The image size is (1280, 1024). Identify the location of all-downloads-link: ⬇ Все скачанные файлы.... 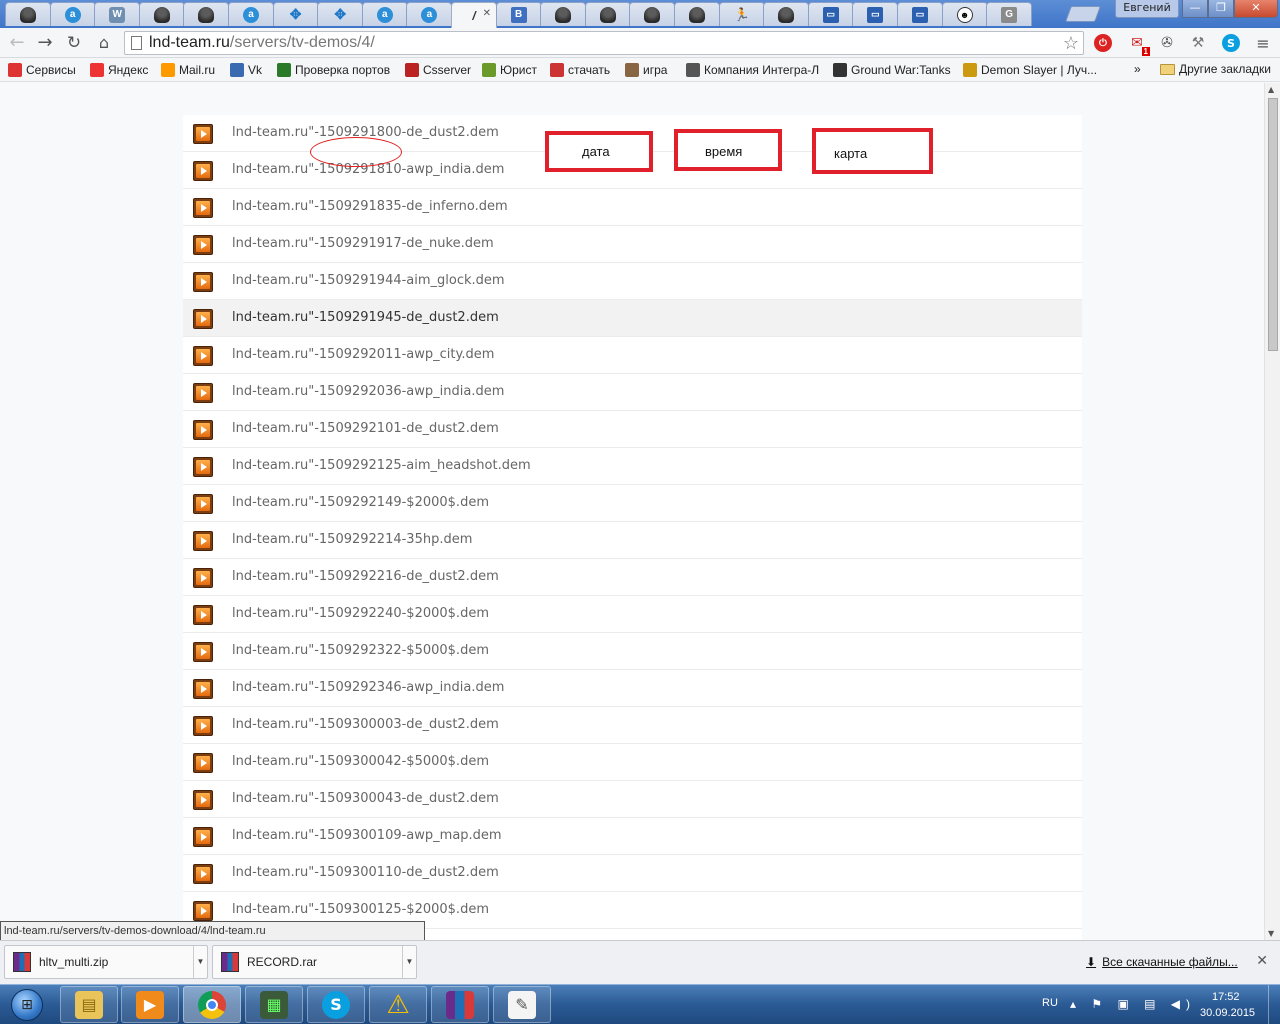
(1162, 962).